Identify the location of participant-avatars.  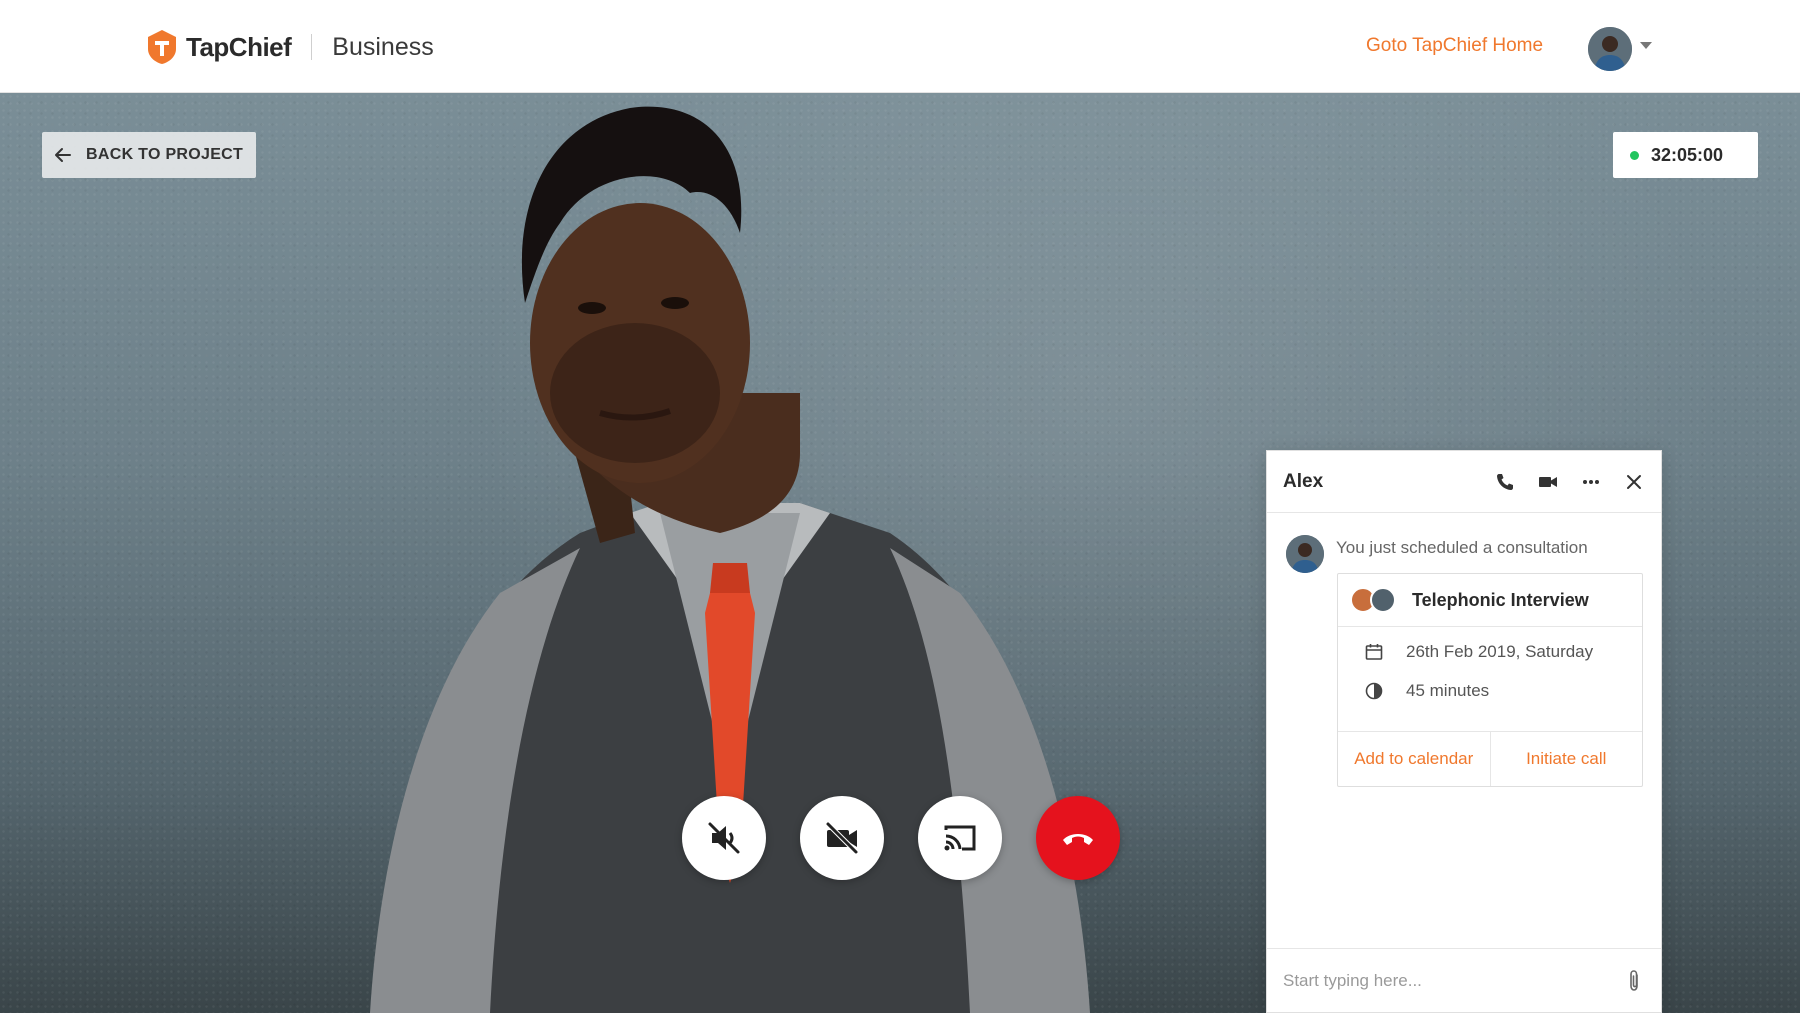
(1374, 600).